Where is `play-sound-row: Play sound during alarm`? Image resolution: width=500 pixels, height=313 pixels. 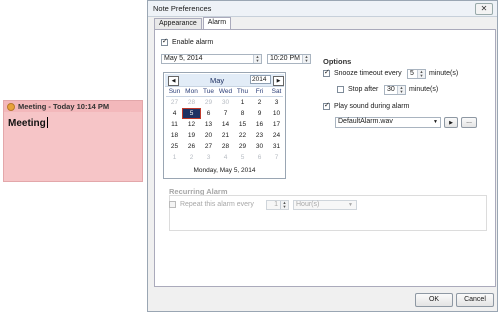 play-sound-row: Play sound during alarm is located at coordinates (366, 106).